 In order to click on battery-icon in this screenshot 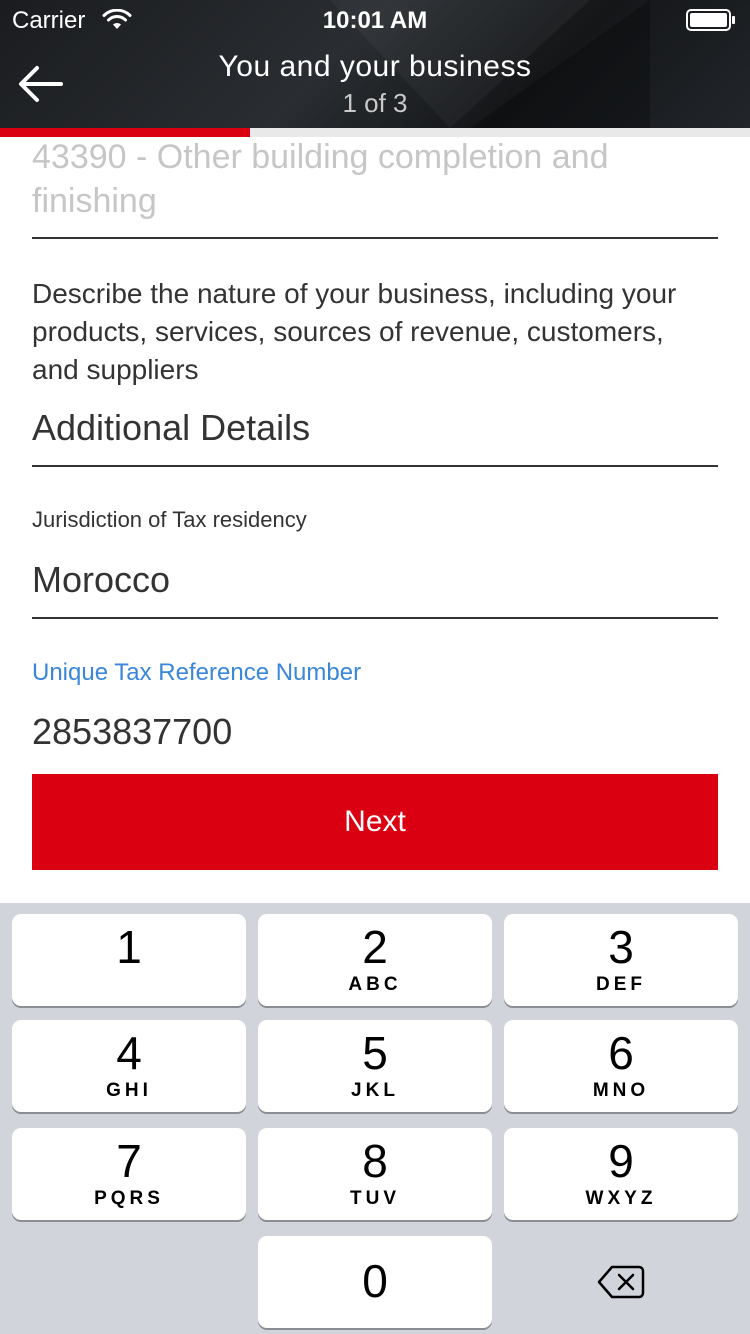, I will do `click(710, 20)`.